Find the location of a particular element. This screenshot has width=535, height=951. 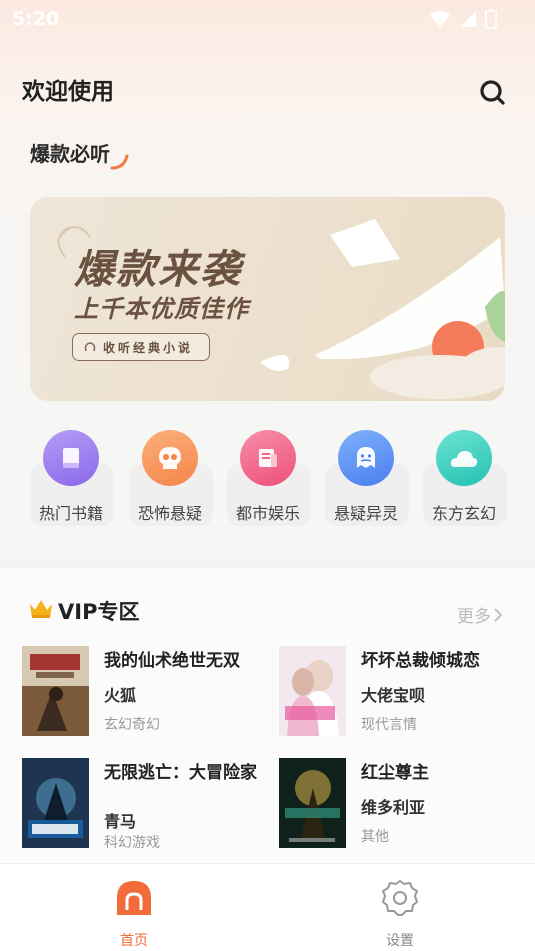

header: 欢迎使用 is located at coordinates (267, 92).